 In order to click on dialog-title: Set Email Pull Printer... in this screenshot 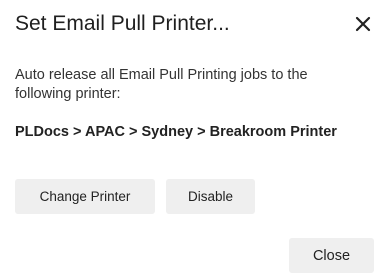, I will do `click(122, 23)`.